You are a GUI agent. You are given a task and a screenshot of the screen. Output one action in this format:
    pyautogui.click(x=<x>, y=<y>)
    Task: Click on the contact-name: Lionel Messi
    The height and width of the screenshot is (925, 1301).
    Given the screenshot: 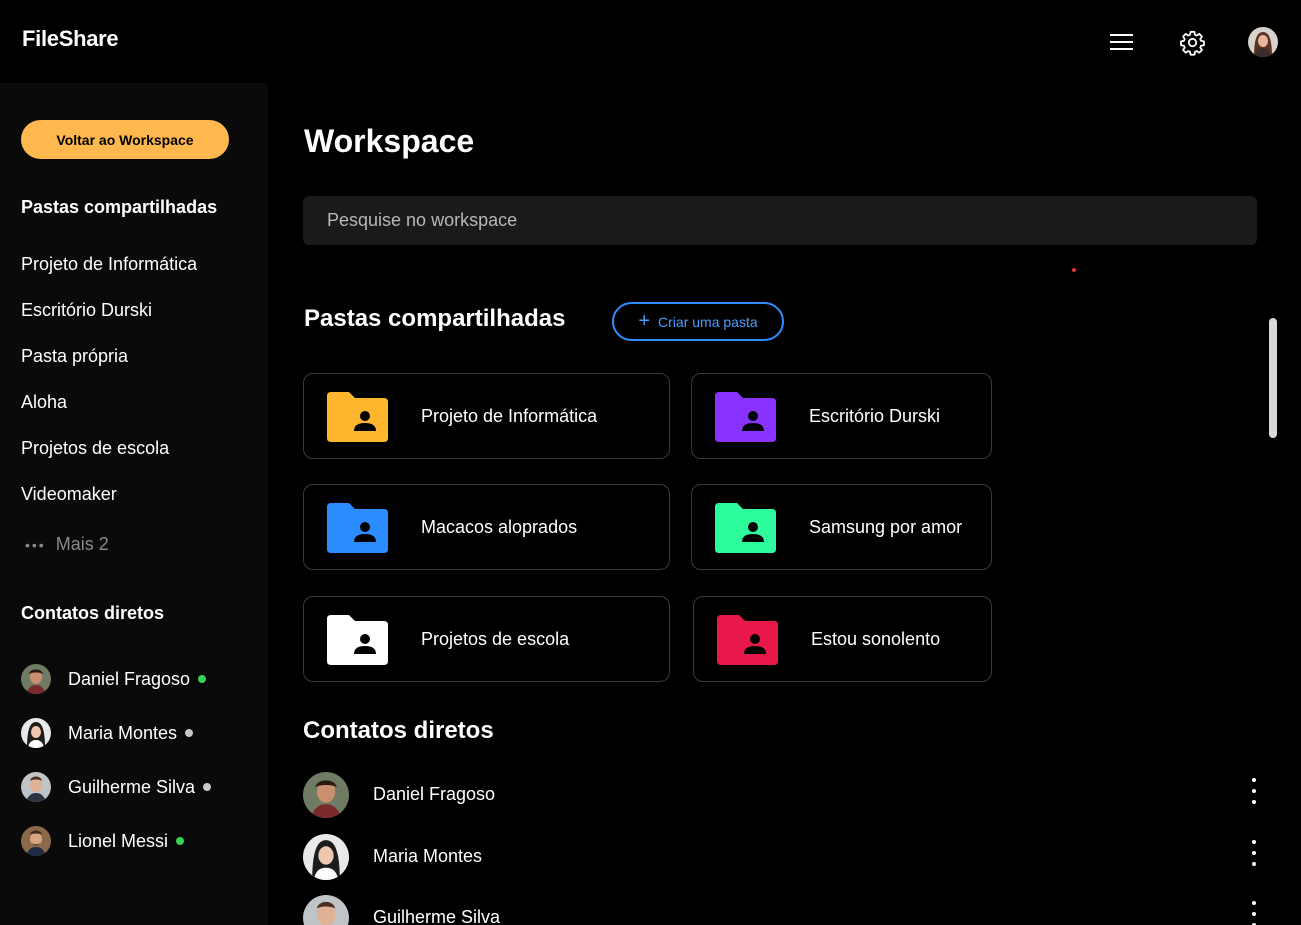 What is the action you would take?
    pyautogui.click(x=118, y=840)
    